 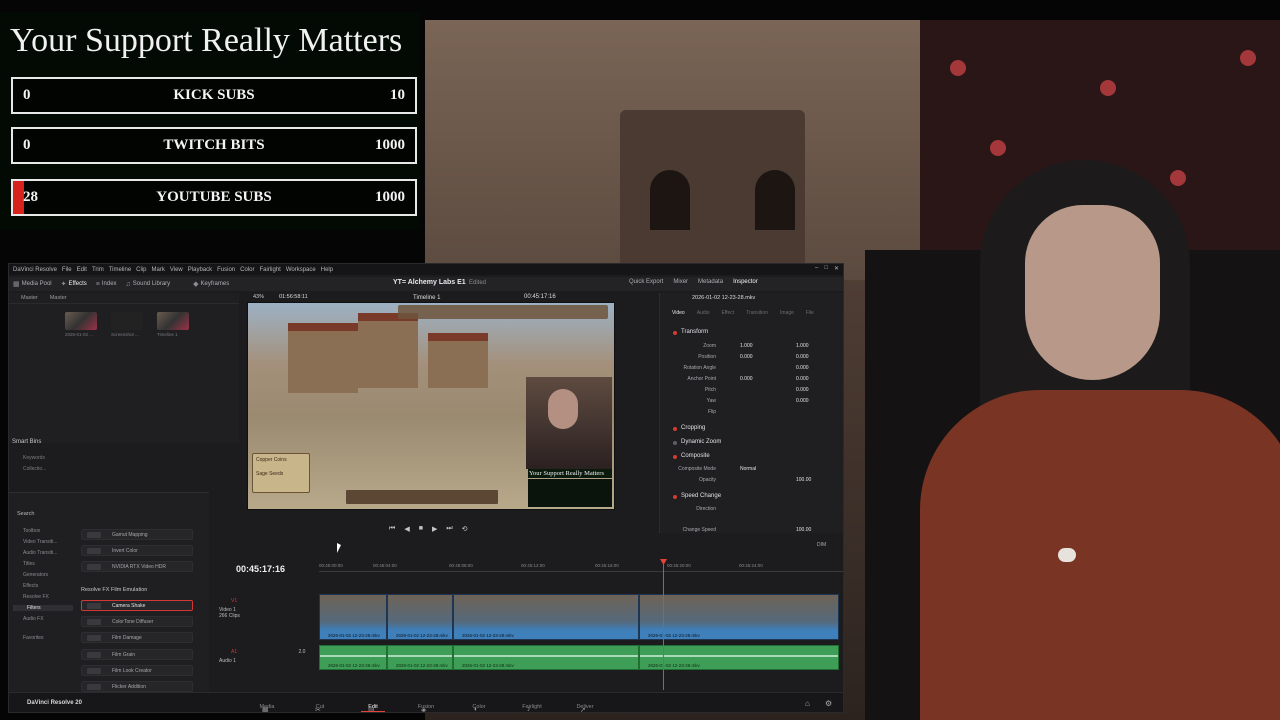 What do you see at coordinates (74, 284) in the screenshot?
I see `effects-button: ✦ Effects` at bounding box center [74, 284].